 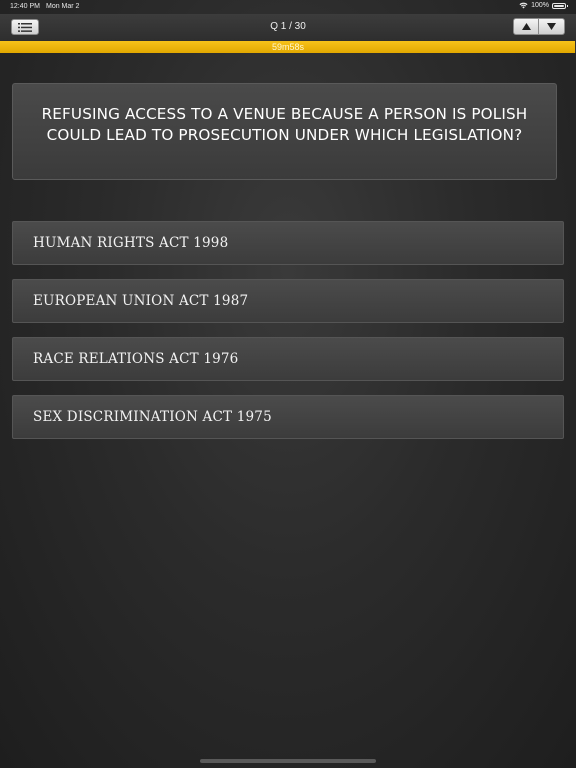 I want to click on status-time: 12:40 PM, so click(x=25, y=6).